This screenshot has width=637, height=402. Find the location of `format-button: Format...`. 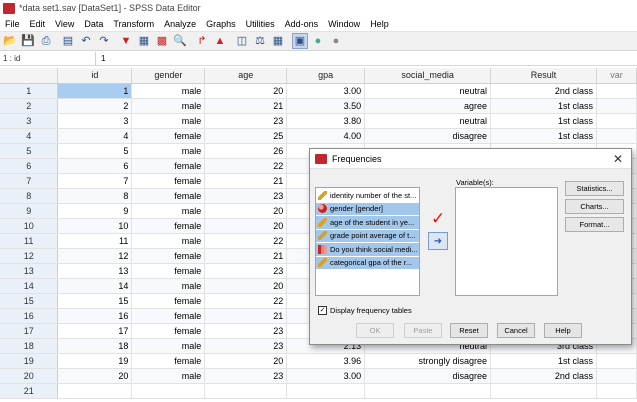

format-button: Format... is located at coordinates (594, 224).